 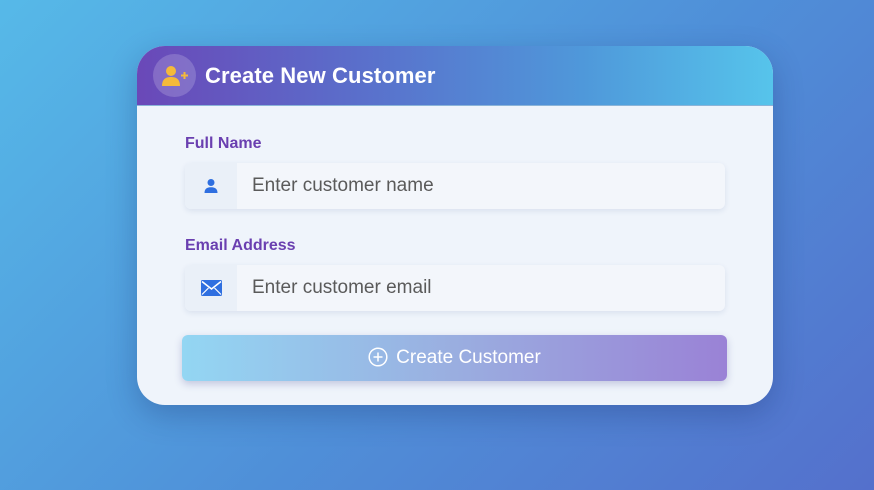 What do you see at coordinates (174, 75) in the screenshot?
I see `user-plus-icon` at bounding box center [174, 75].